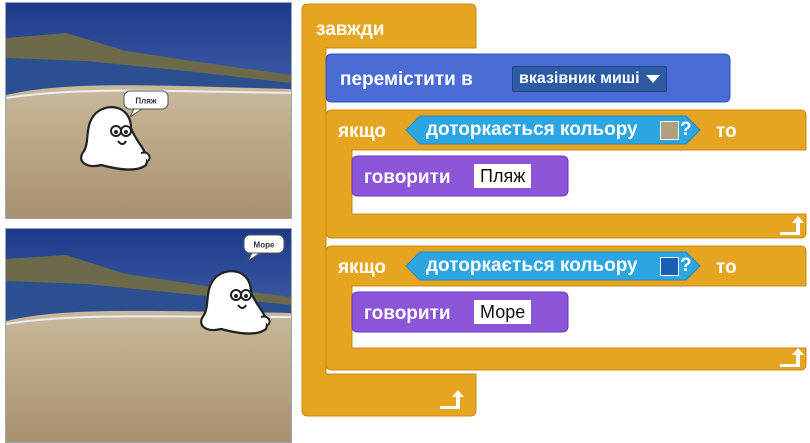 The image size is (810, 443). I want to click on say-label-1: говорити, so click(407, 177).